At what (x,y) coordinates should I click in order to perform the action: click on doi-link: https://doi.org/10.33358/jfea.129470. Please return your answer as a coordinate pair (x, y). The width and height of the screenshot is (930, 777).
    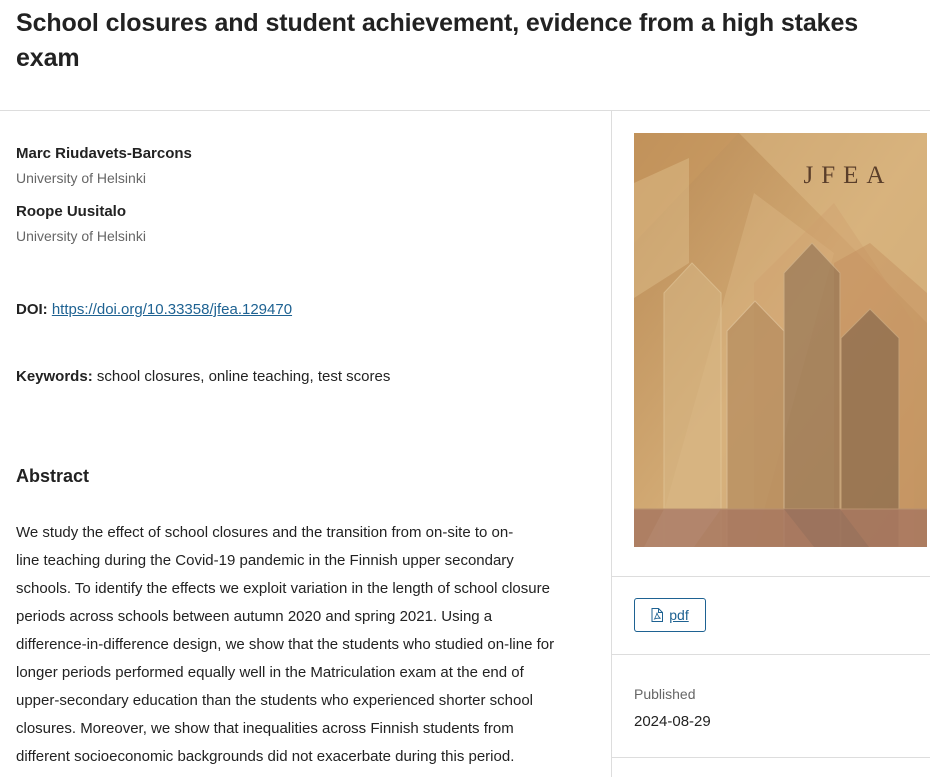
    Looking at the image, I should click on (172, 309).